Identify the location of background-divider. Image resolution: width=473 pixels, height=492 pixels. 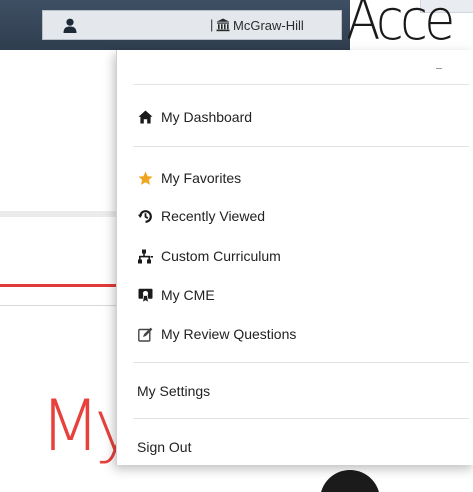
(60, 214).